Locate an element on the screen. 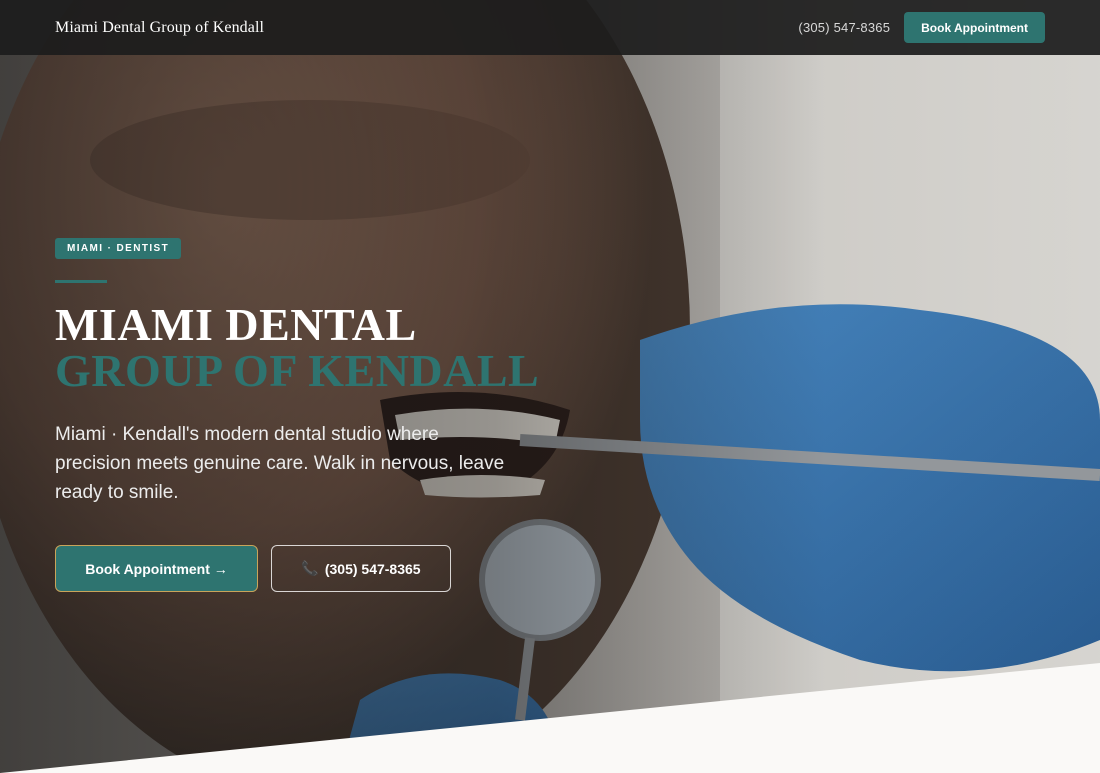 Image resolution: width=1100 pixels, height=773 pixels. hero-actions: Book Appointment → 📞 (305) 547-8365 is located at coordinates (315, 568).